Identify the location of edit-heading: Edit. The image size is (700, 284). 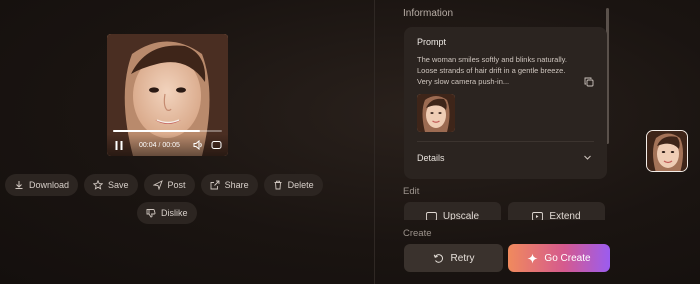
(411, 191).